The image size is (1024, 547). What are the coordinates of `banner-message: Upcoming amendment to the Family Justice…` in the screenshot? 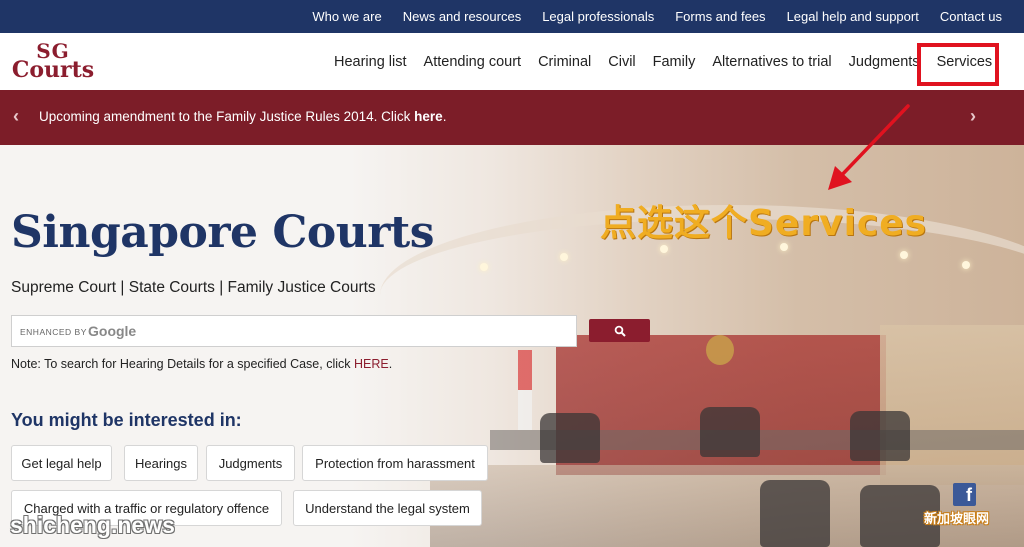 It's located at (242, 116).